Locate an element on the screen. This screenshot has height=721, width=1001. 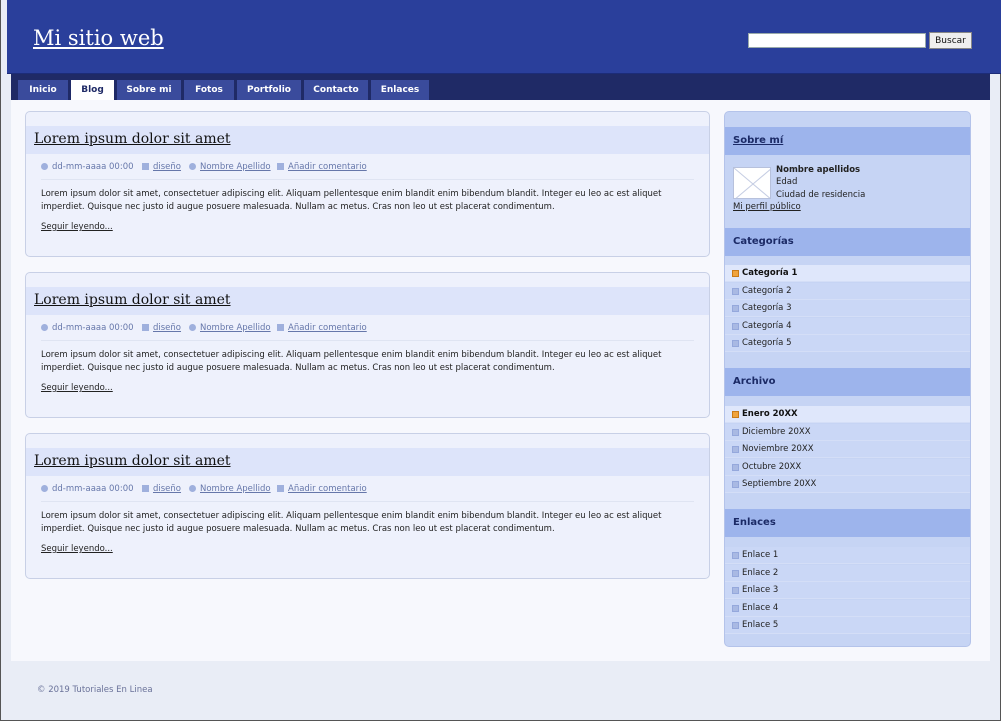
profile-image is located at coordinates (752, 183).